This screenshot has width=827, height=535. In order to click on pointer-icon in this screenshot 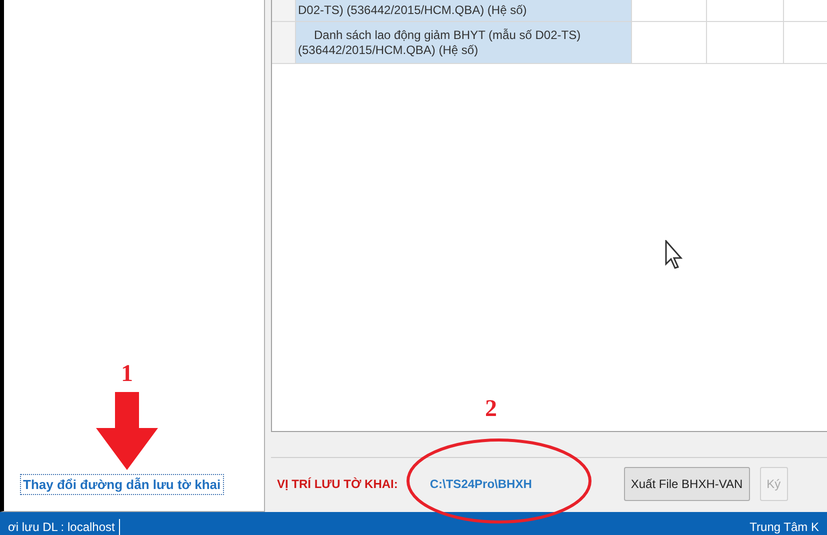, I will do `click(675, 255)`.